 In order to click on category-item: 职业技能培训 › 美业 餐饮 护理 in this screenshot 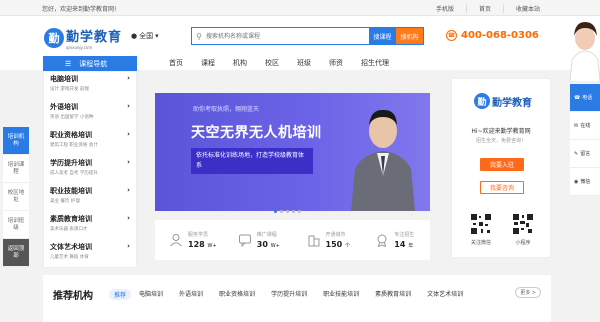, I will do `click(90, 198)`.